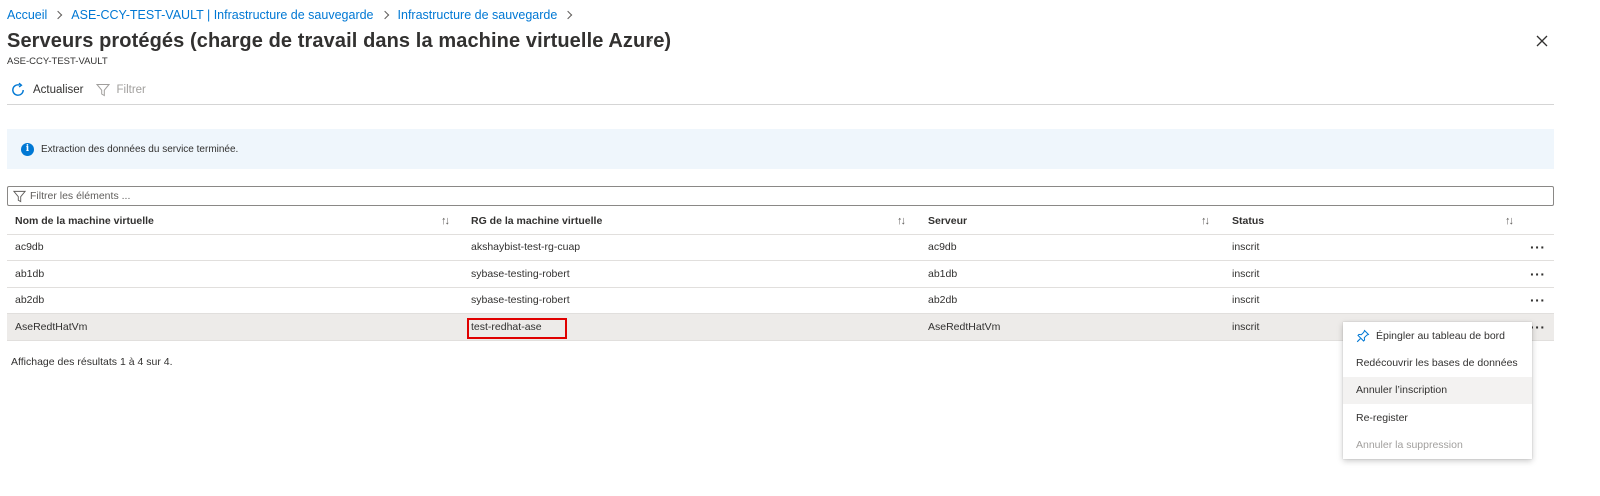 The width and height of the screenshot is (1600, 496). What do you see at coordinates (57, 61) in the screenshot?
I see `page-subtitle: ASE-CCY-TEST-VAULT` at bounding box center [57, 61].